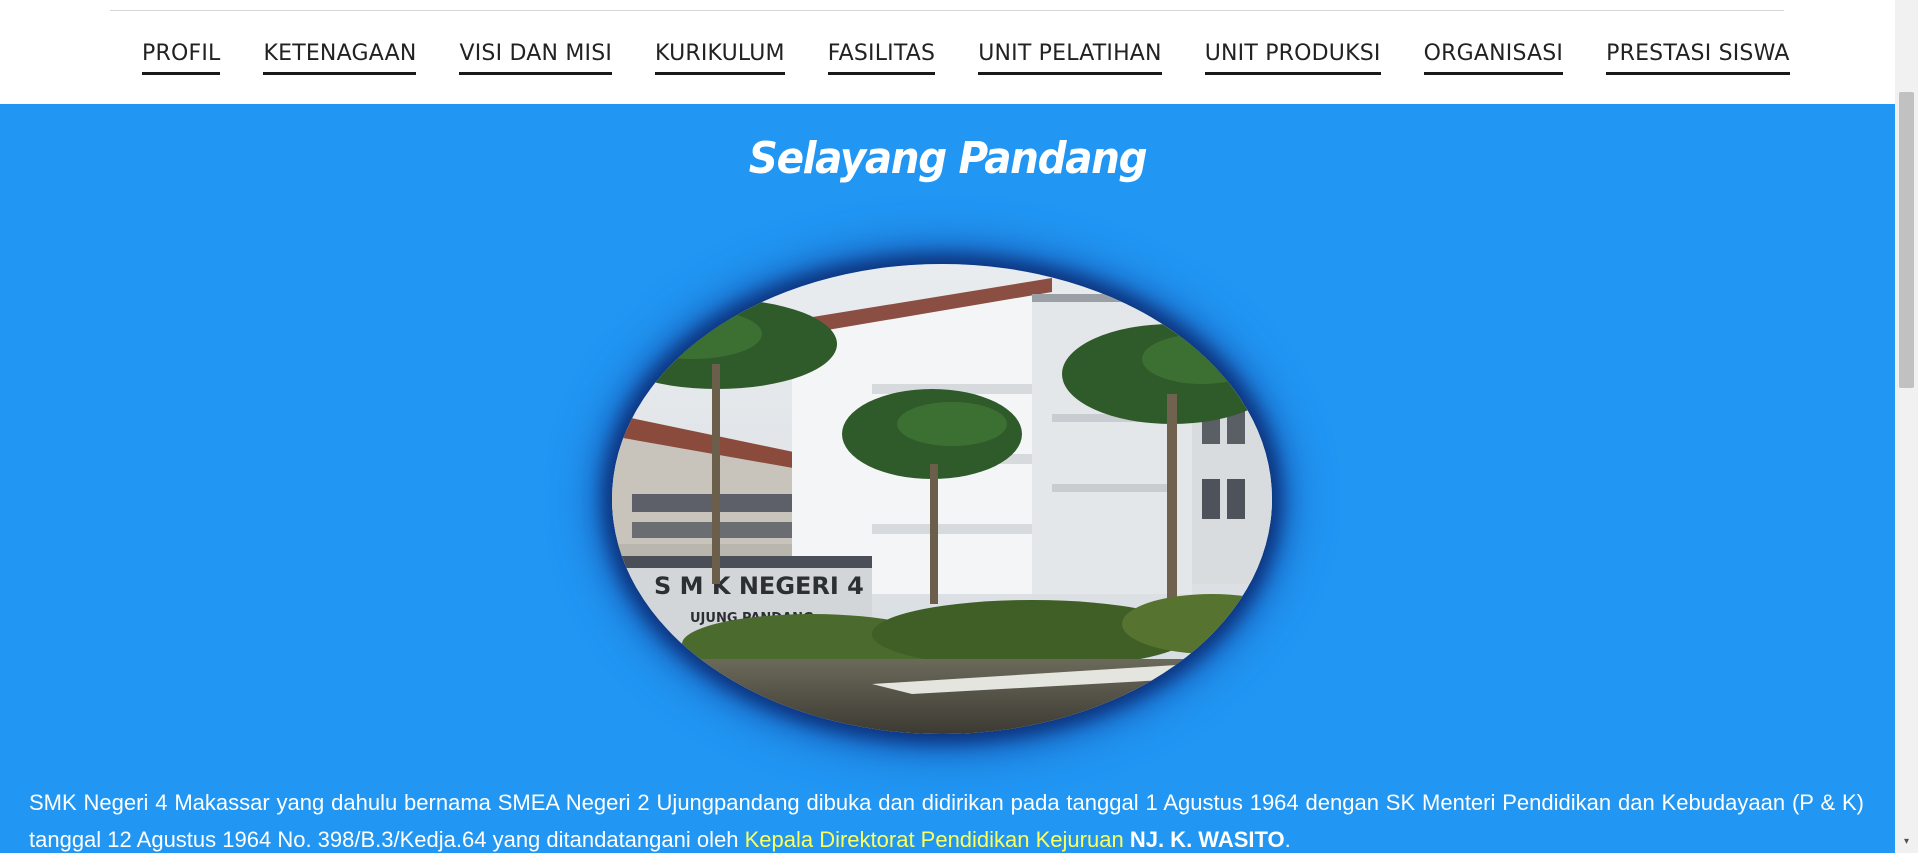  What do you see at coordinates (1292, 57) in the screenshot?
I see `nav-item-unit-produksi: UNIT PRODUKSI` at bounding box center [1292, 57].